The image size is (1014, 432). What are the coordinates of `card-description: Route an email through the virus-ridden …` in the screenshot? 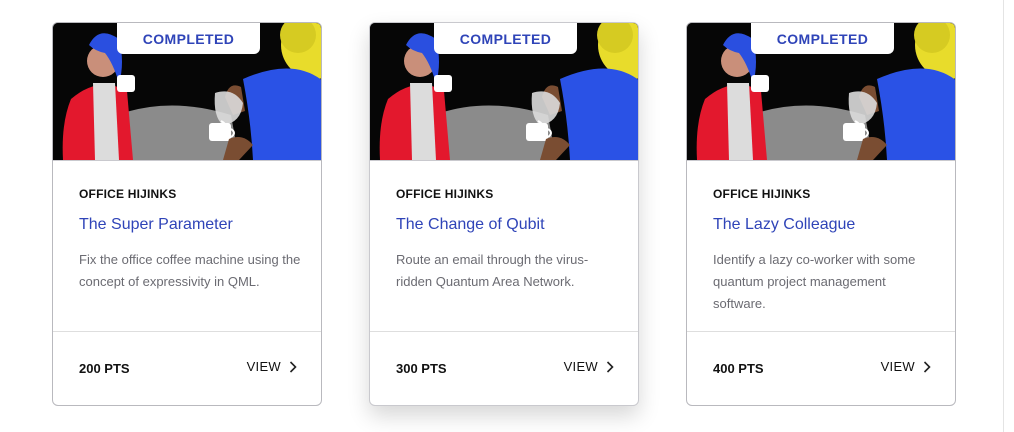 It's located at (492, 270).